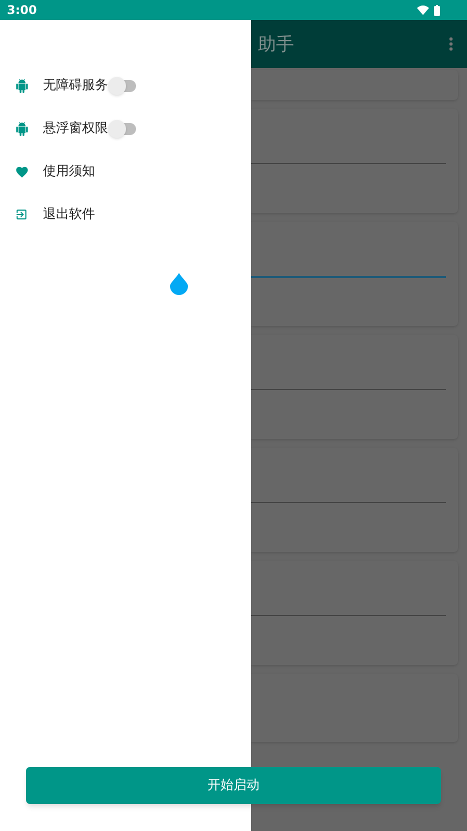 The image size is (467, 831). What do you see at coordinates (22, 171) in the screenshot?
I see `heart-icon` at bounding box center [22, 171].